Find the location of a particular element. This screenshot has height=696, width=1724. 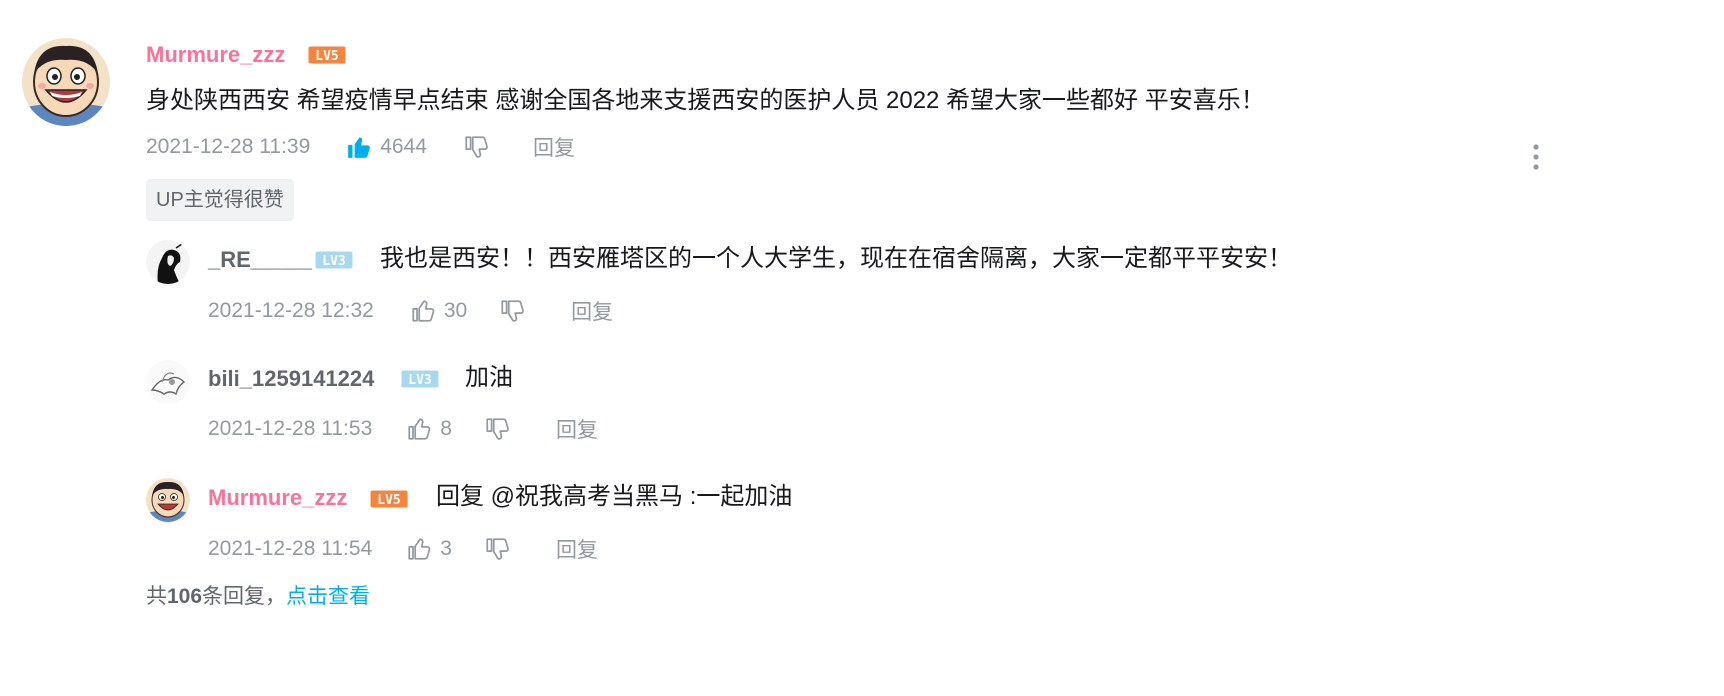

avatar-bili is located at coordinates (168, 382).